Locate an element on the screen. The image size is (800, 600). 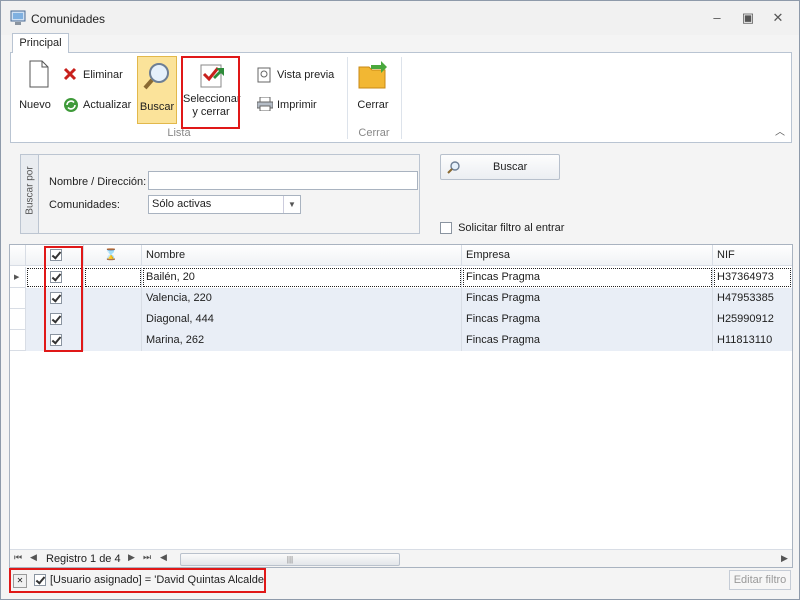
checkbox is located at coordinates (446, 228).